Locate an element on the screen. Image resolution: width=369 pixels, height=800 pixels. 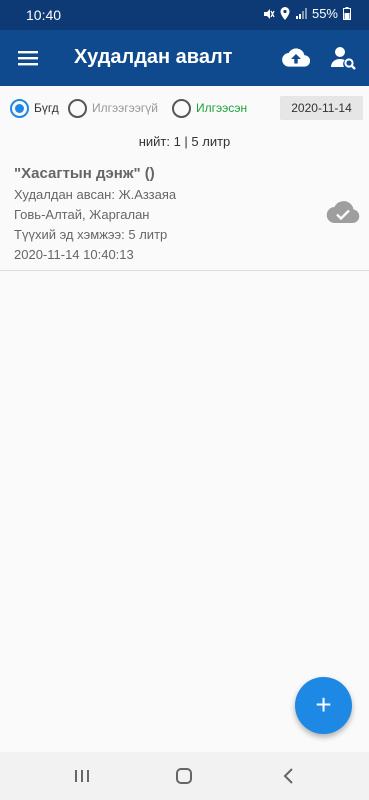
recent-apps-icon is located at coordinates (82, 776).